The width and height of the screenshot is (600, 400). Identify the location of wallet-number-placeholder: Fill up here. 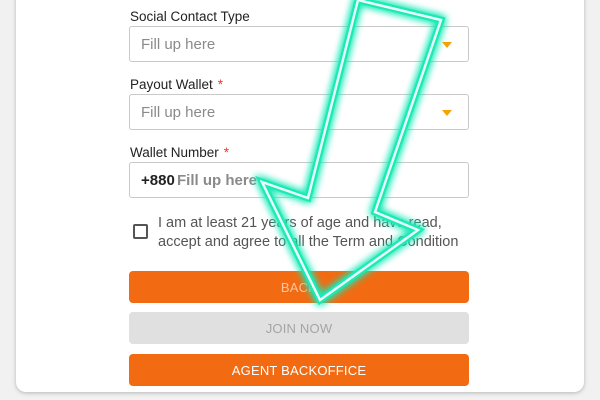
(217, 180).